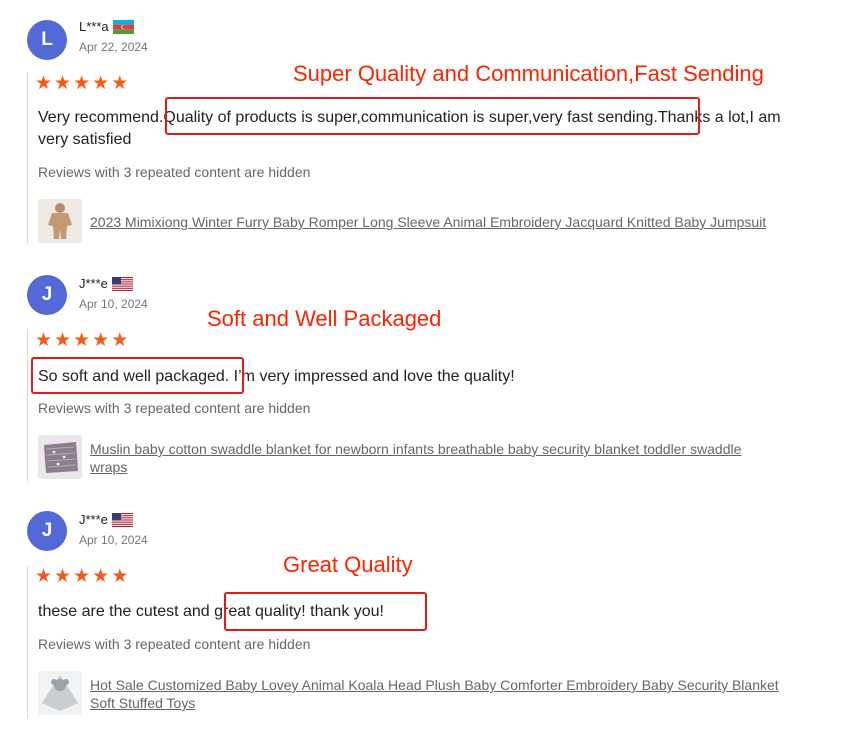 The height and width of the screenshot is (735, 863). Describe the element at coordinates (142, 703) in the screenshot. I see `product-link: Soft Stuffed Toys` at that location.